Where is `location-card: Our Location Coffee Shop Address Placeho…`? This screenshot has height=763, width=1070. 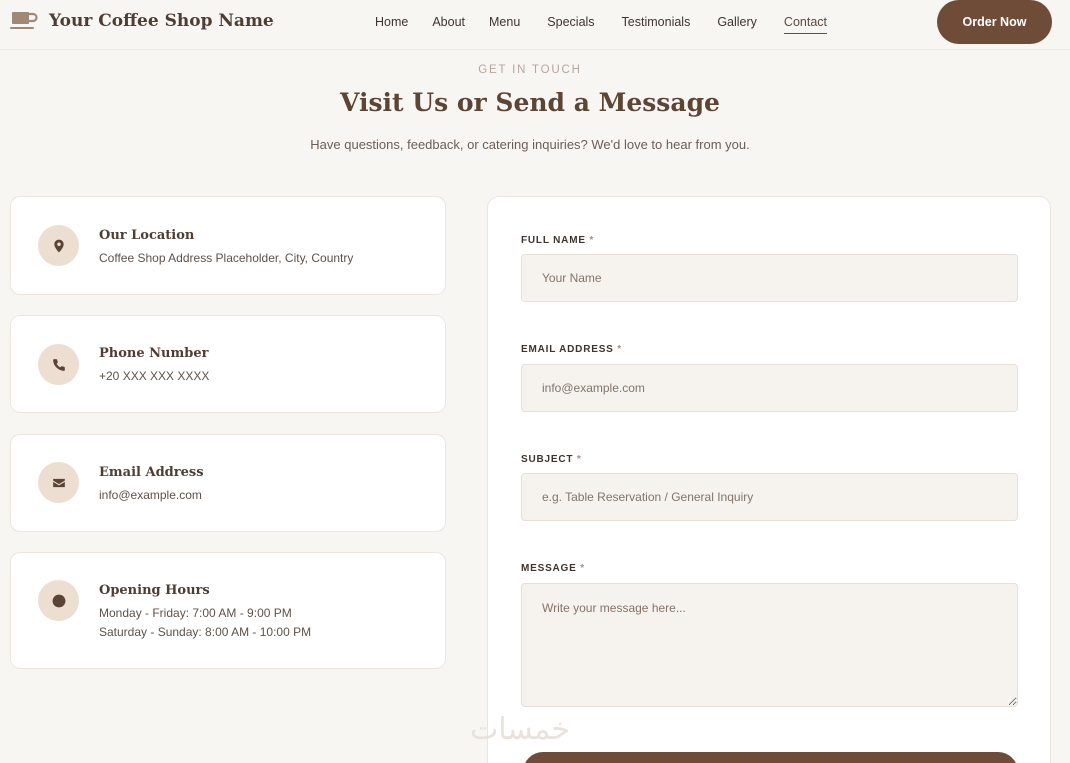
location-card: Our Location Coffee Shop Address Placeho… is located at coordinates (228, 245).